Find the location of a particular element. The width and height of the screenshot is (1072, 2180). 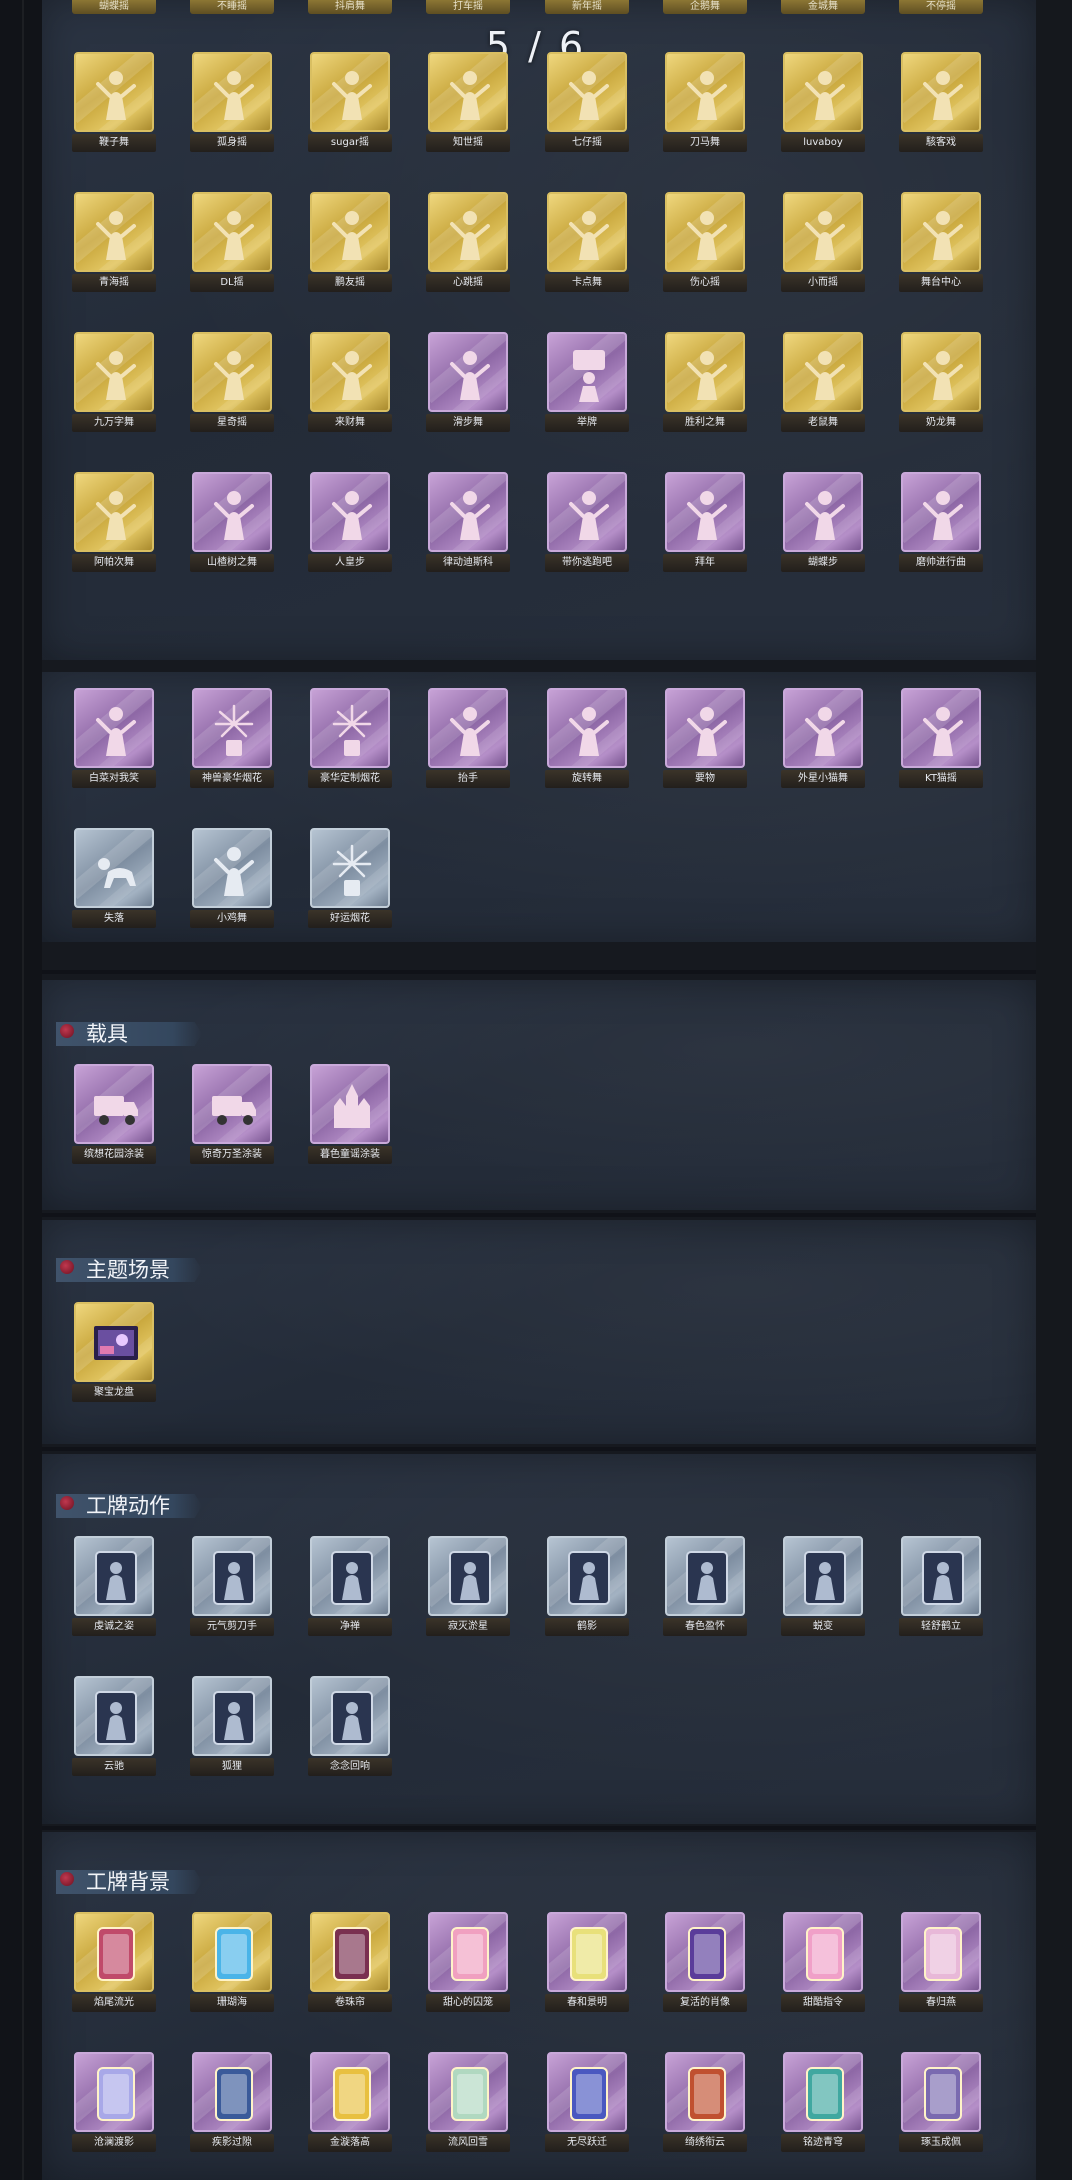

item-tile: 净禅 is located at coordinates (350, 1589).